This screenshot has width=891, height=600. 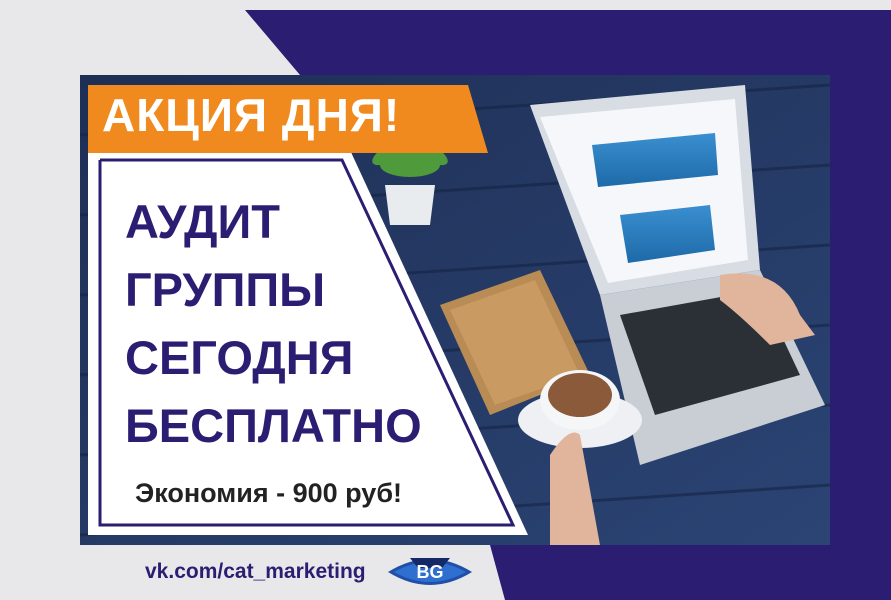 What do you see at coordinates (251, 115) in the screenshot?
I see `promo-banner-label: АКЦИЯ ДНЯ!` at bounding box center [251, 115].